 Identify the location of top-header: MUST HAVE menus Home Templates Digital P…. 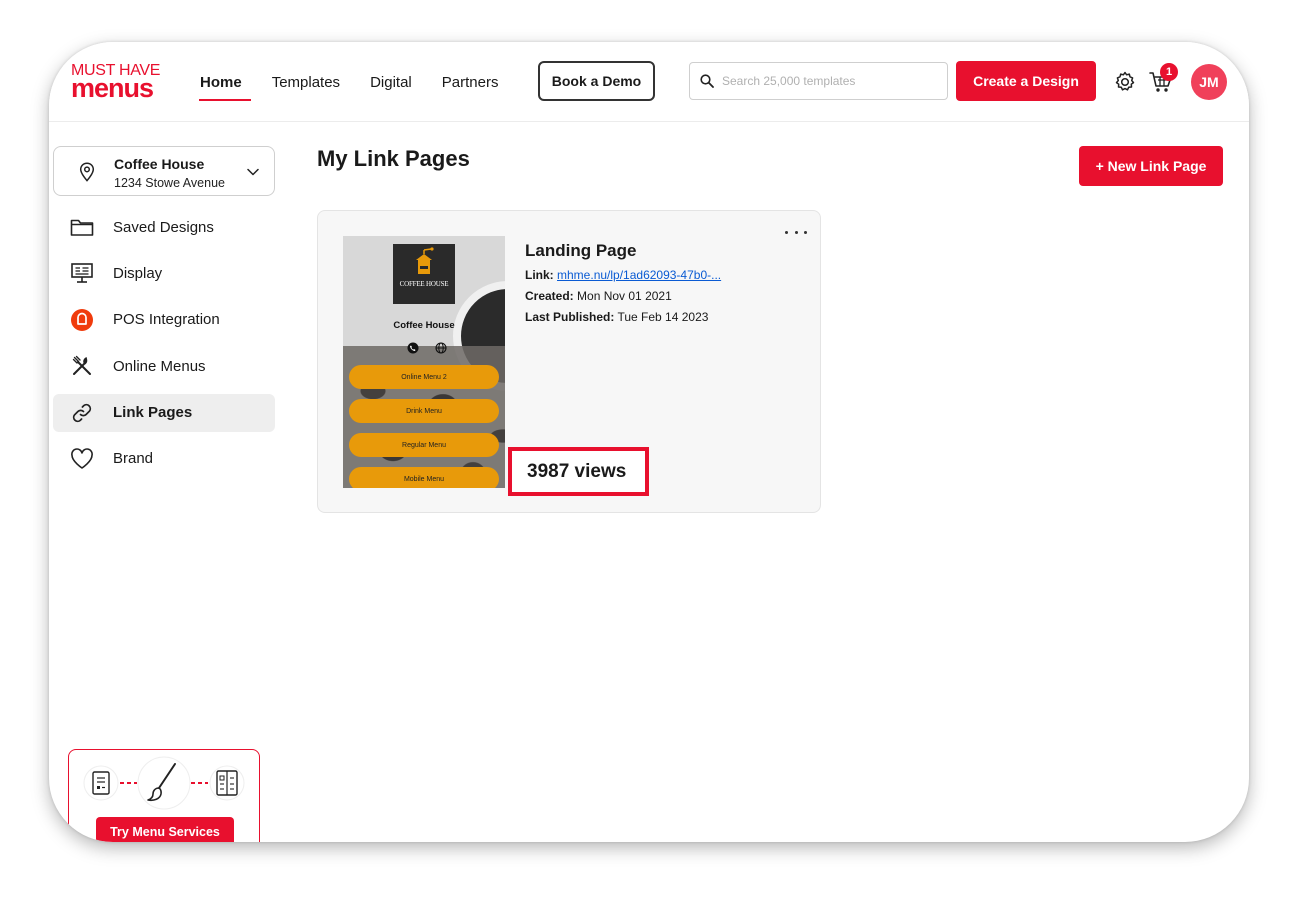
(649, 82).